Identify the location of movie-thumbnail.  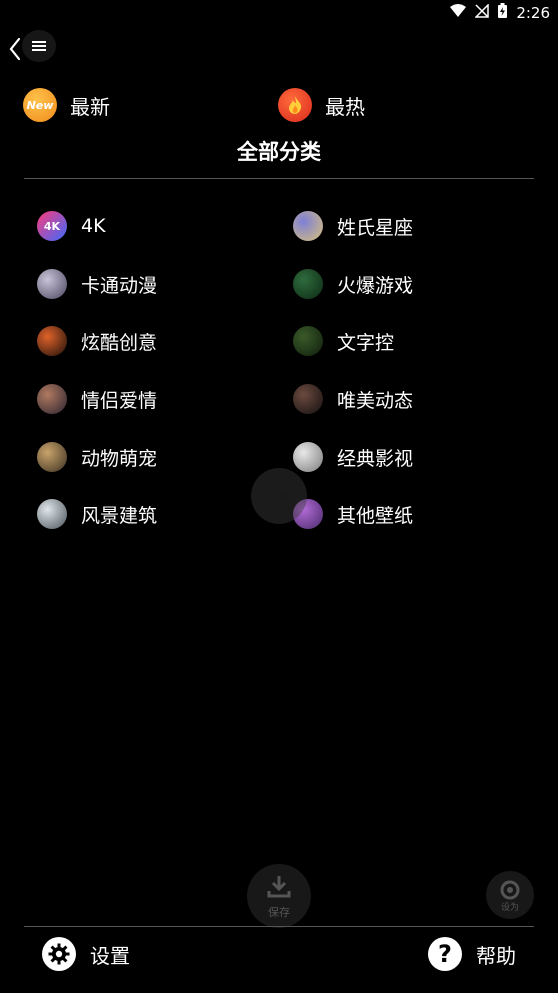
(308, 457).